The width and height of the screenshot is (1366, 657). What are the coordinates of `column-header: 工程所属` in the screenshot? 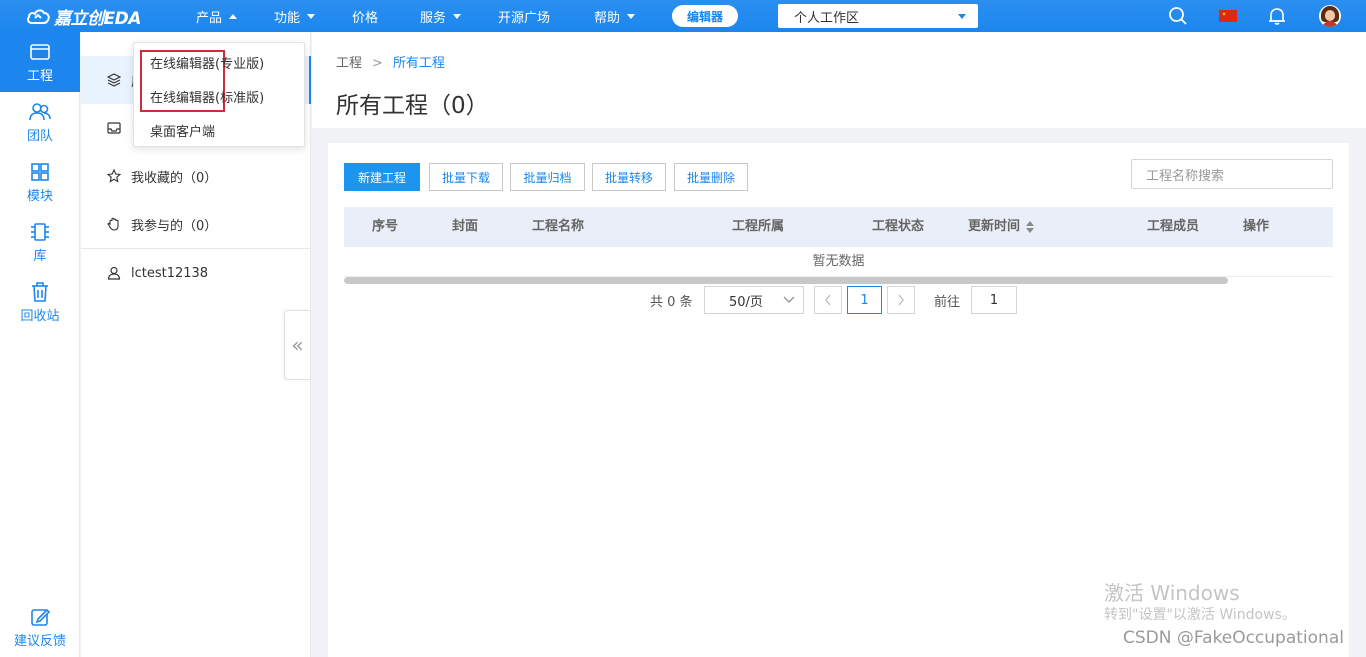 It's located at (758, 226).